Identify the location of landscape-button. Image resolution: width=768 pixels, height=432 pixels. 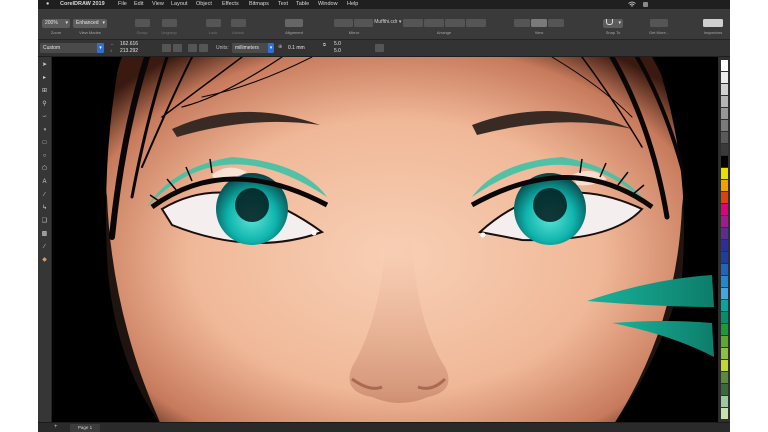
(177, 48).